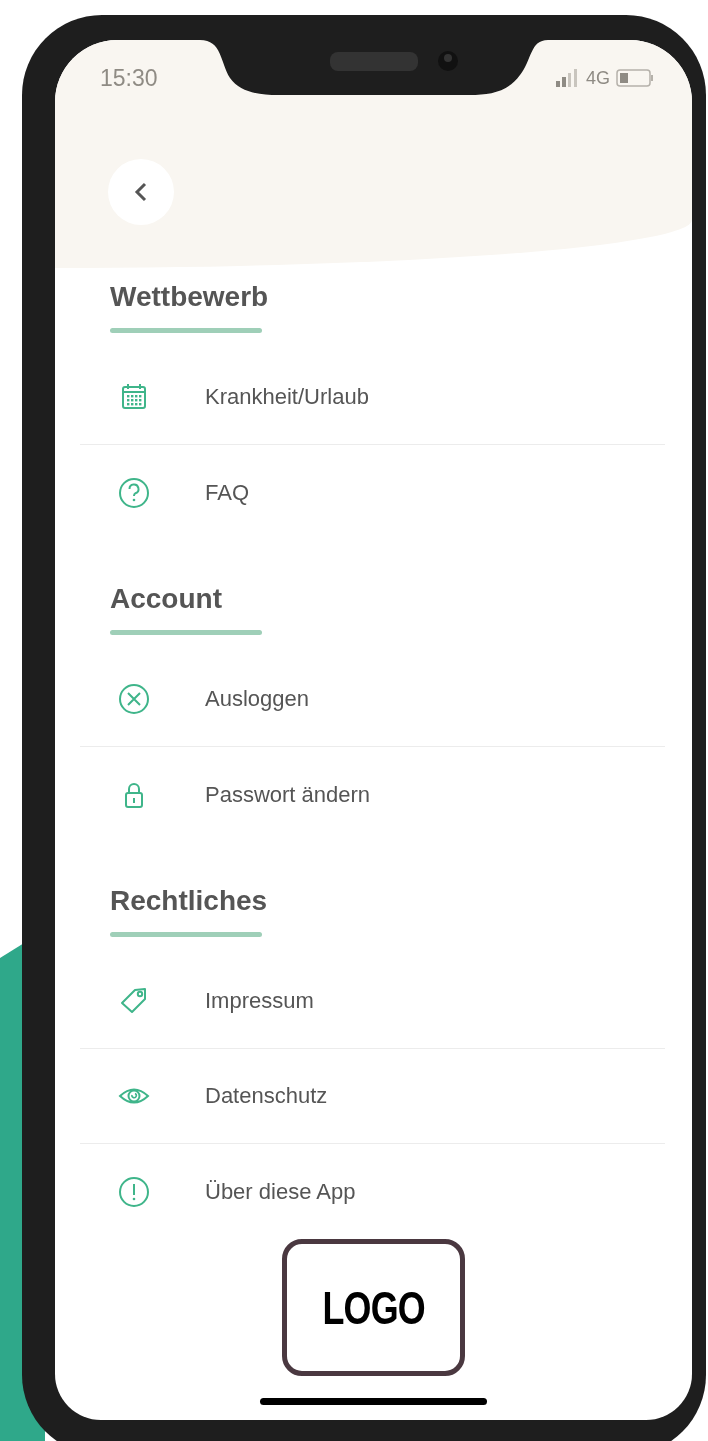  I want to click on menu-item-label: Passwort ändern, so click(288, 794).